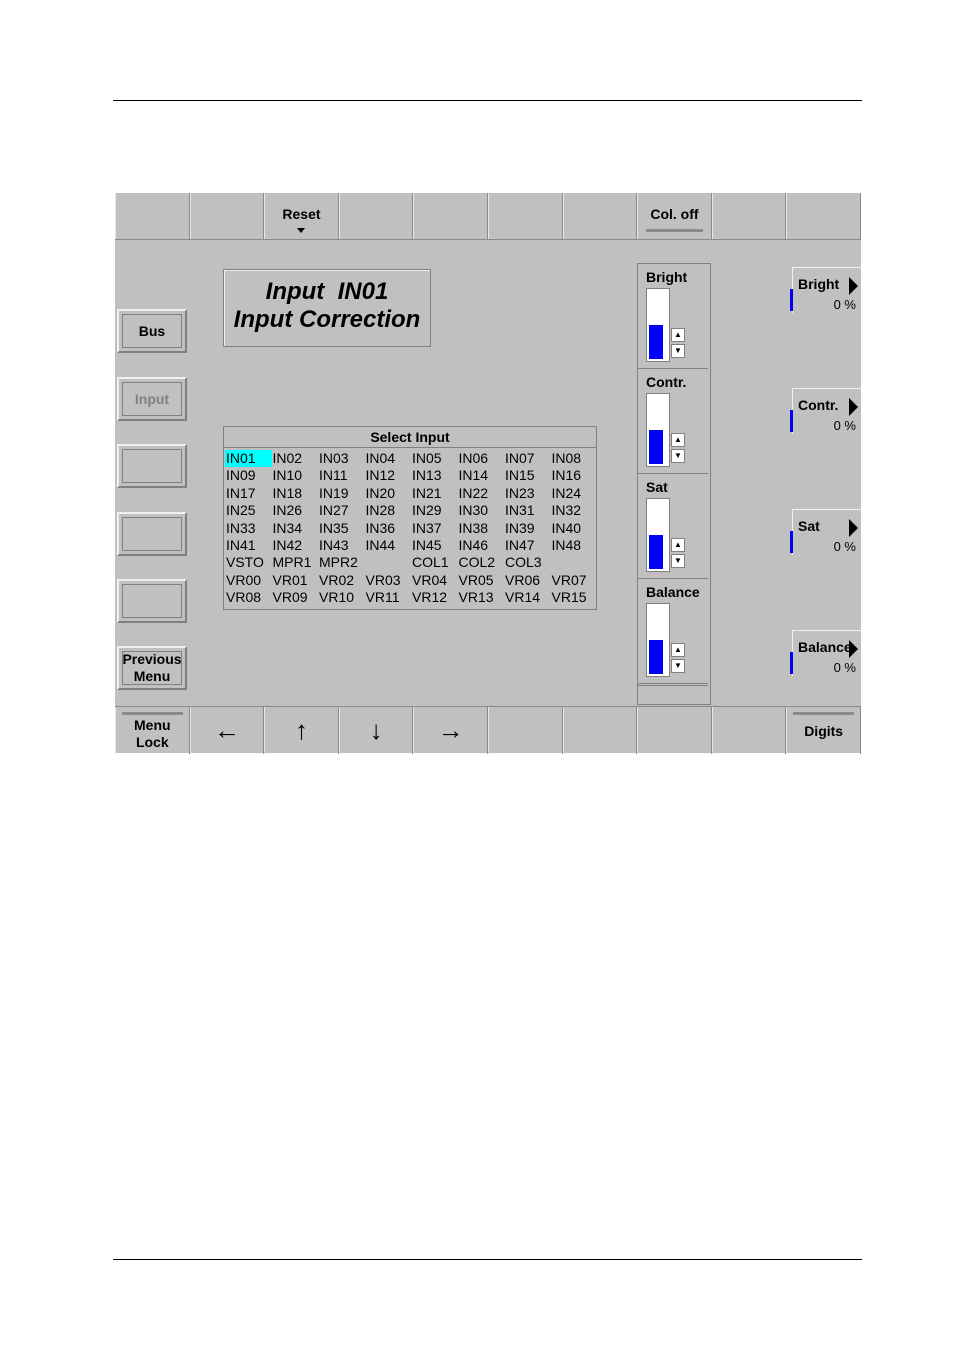  What do you see at coordinates (527, 510) in the screenshot?
I see `input-cell-in31: IN31` at bounding box center [527, 510].